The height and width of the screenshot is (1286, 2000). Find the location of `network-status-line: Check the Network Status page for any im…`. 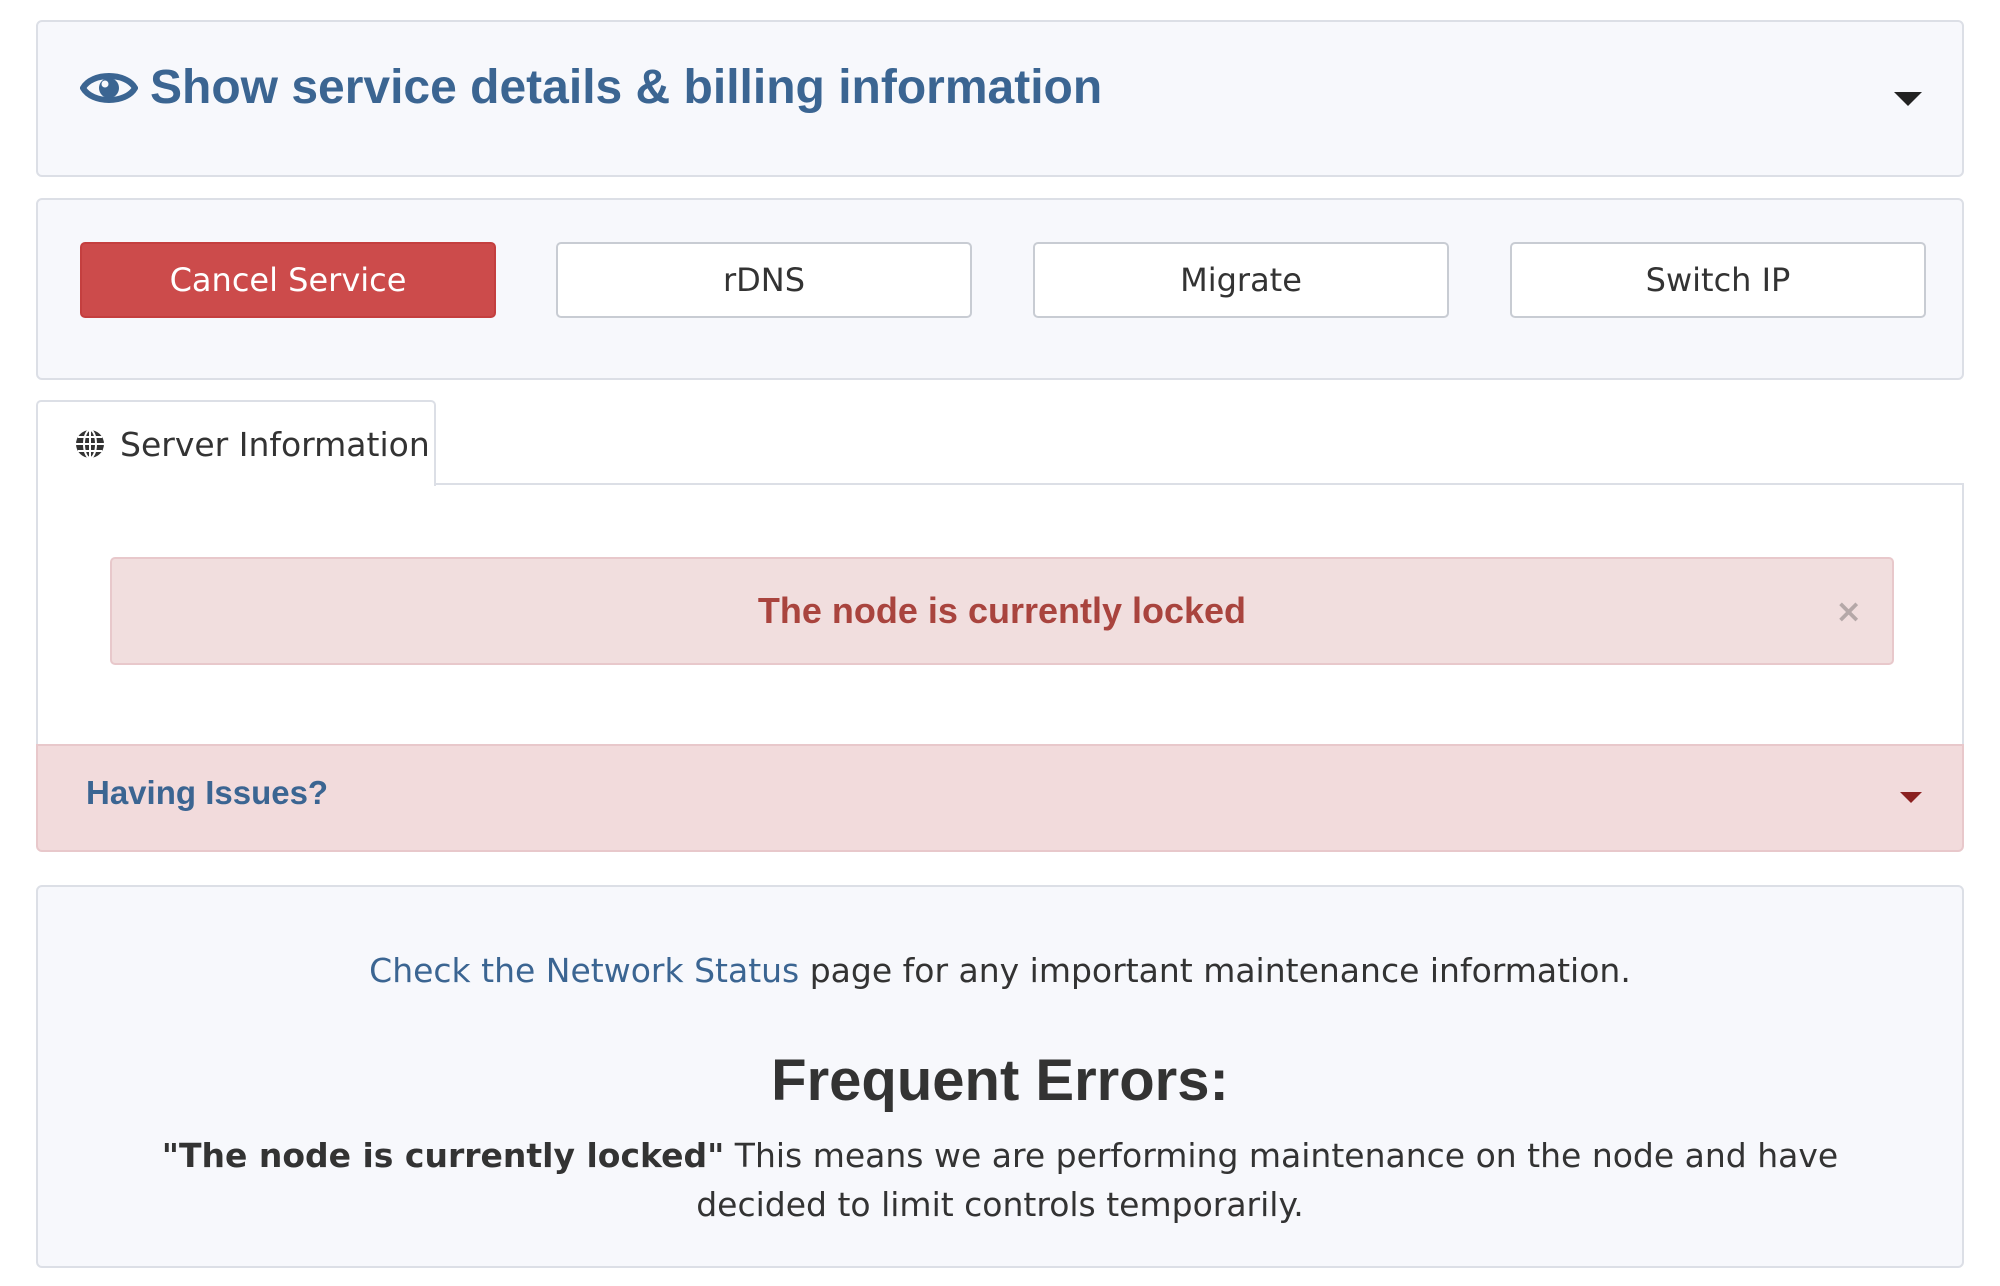

network-status-line: Check the Network Status page for any im… is located at coordinates (1000, 970).